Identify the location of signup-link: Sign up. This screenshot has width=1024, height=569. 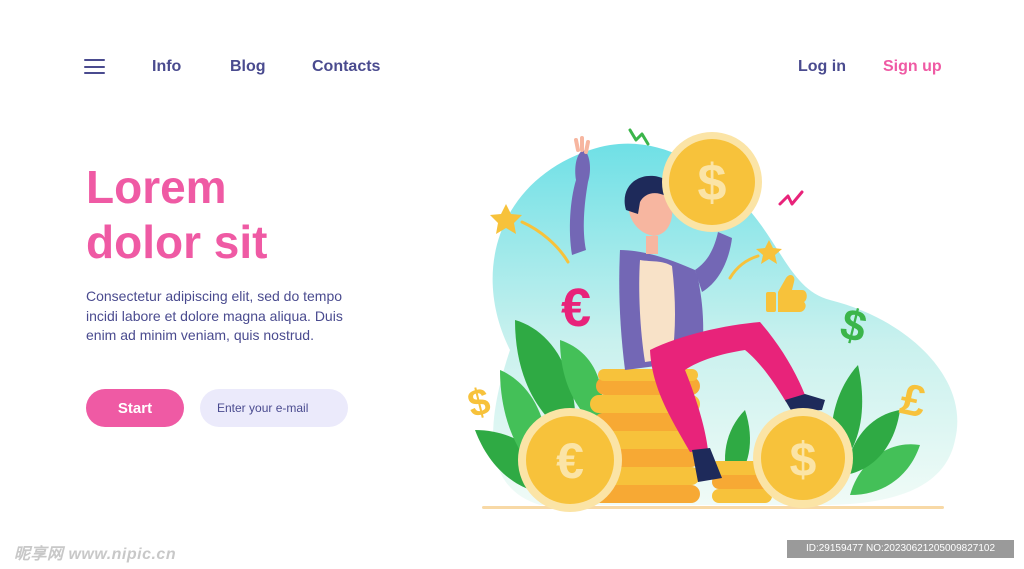
(912, 67).